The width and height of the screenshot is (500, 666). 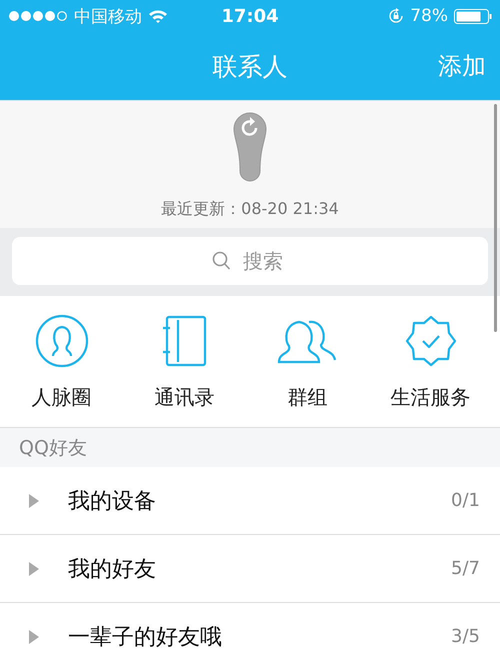 I want to click on rotation-lock-icon, so click(x=396, y=16).